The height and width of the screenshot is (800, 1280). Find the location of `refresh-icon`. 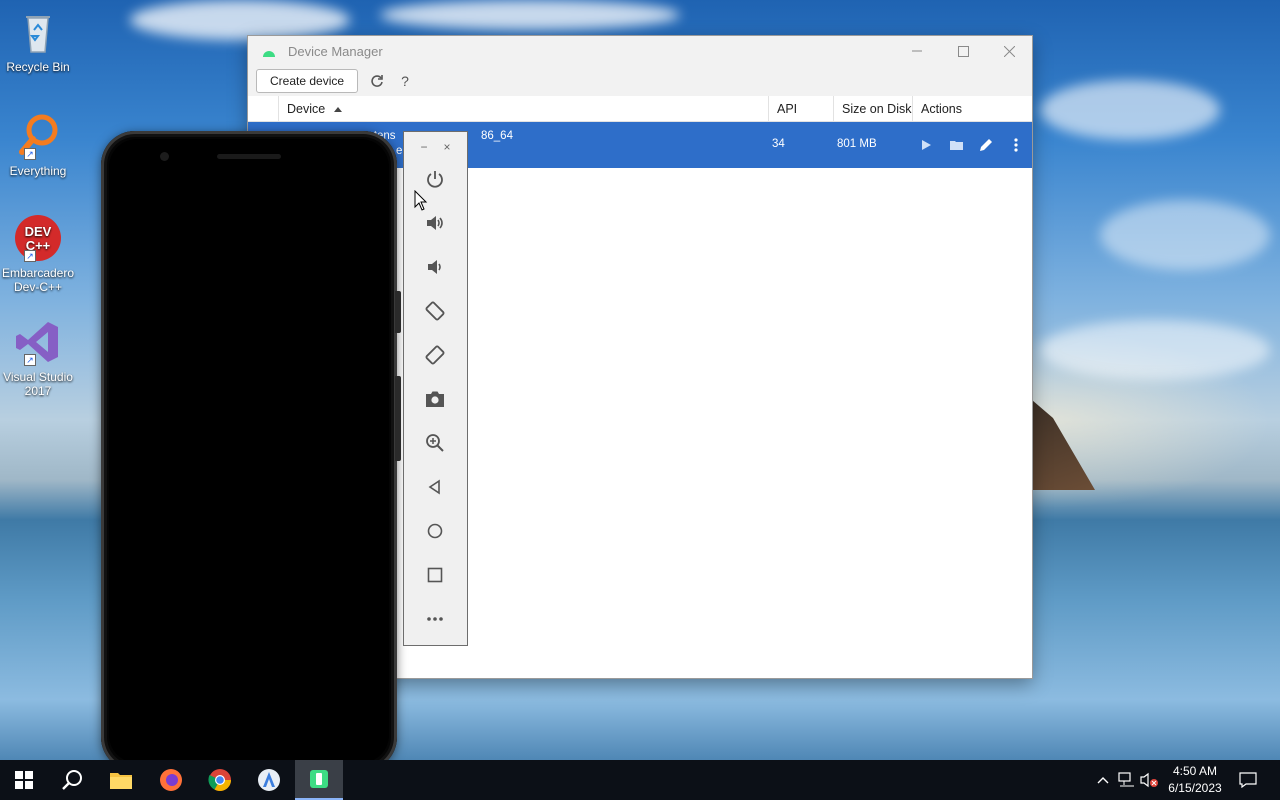

refresh-icon is located at coordinates (377, 81).